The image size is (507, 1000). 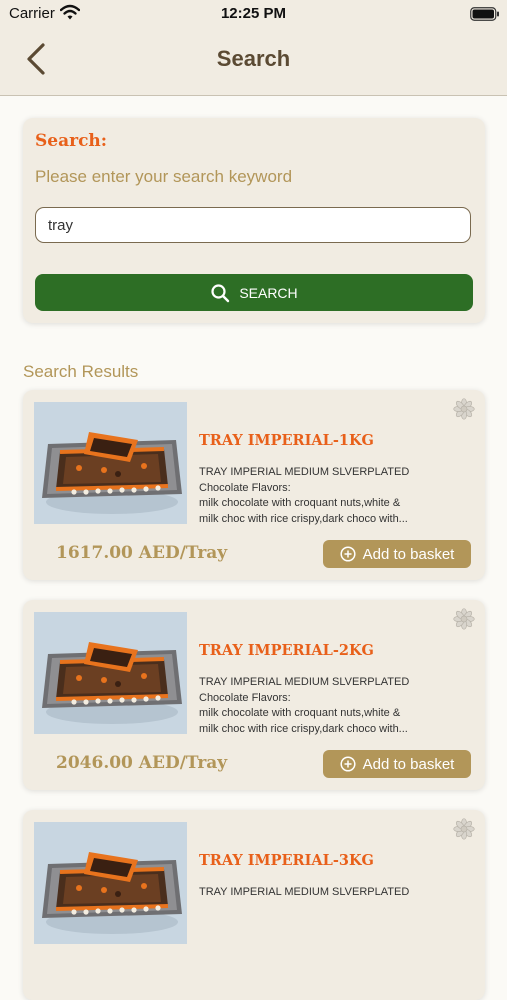 I want to click on page-title: Search, so click(x=253, y=58).